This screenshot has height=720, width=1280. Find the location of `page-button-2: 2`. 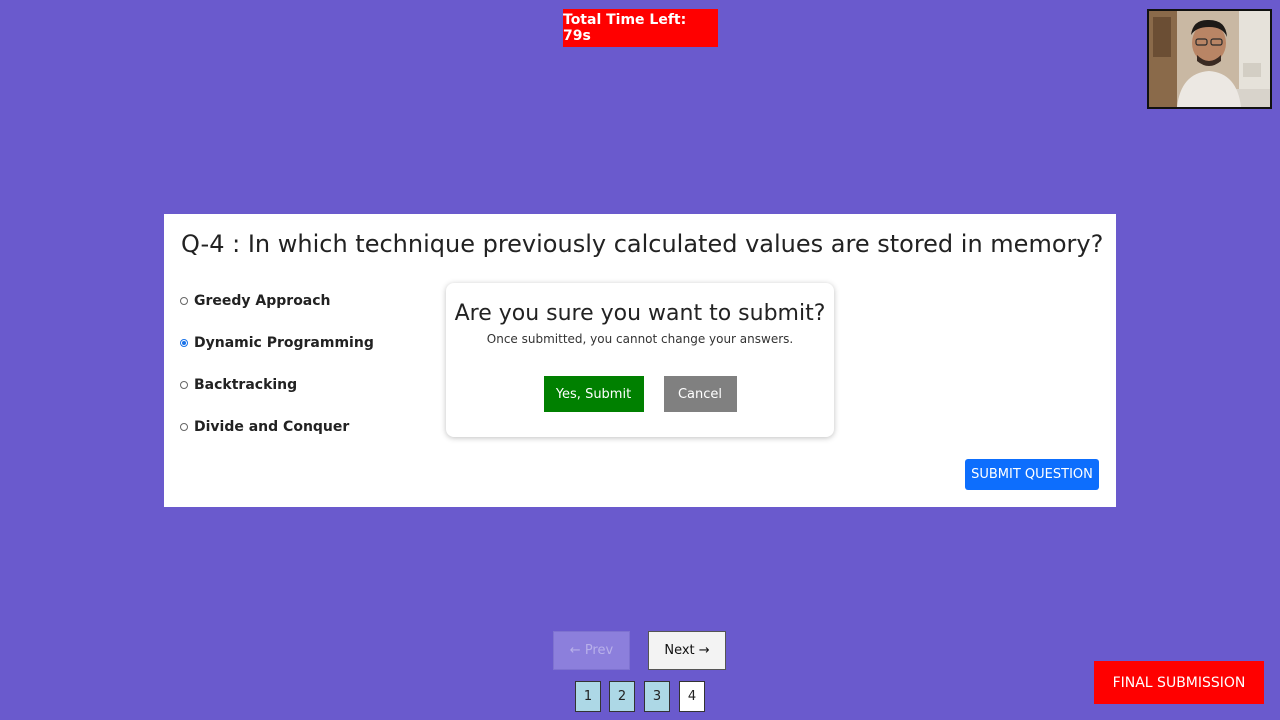

page-button-2: 2 is located at coordinates (622, 696).